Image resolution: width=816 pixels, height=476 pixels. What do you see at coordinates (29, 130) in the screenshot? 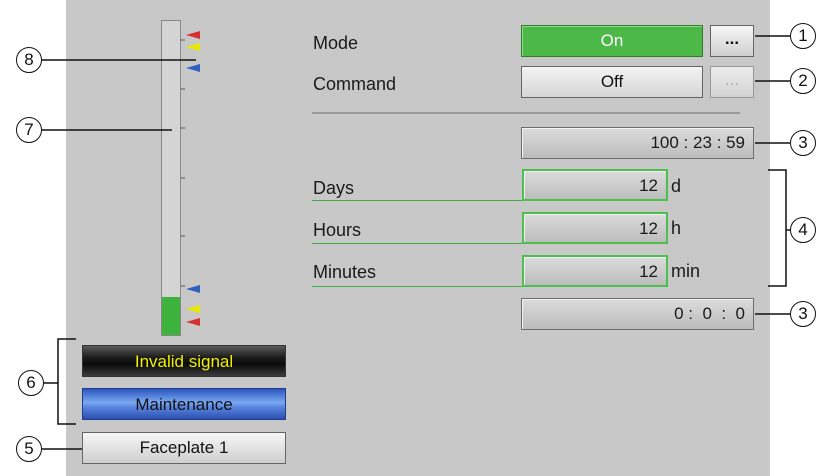
I see `callout-7: 7` at bounding box center [29, 130].